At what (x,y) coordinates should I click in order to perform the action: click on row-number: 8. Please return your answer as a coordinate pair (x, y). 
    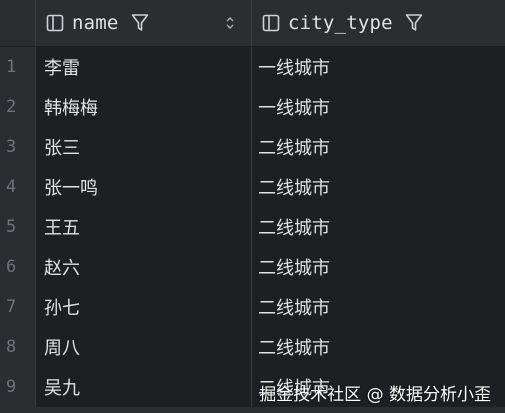
    Looking at the image, I should click on (18, 347).